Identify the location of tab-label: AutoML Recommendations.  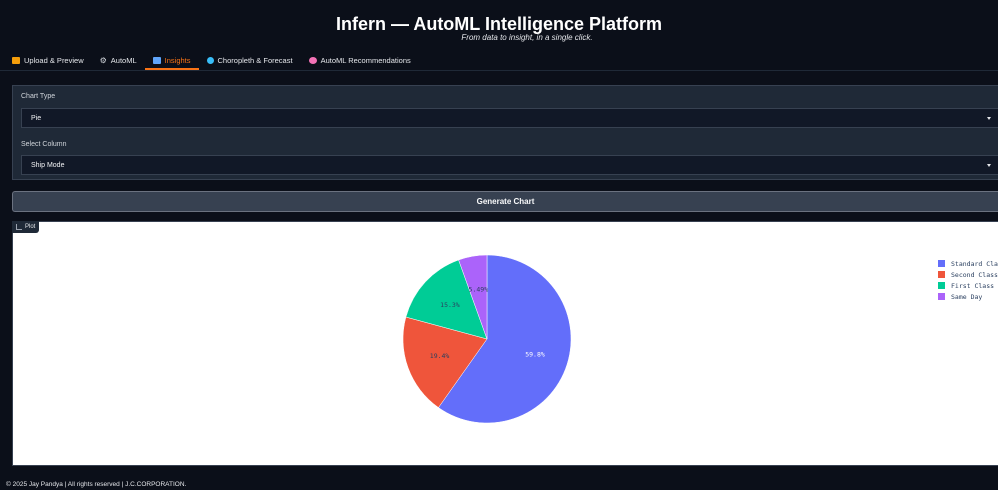
(365, 60).